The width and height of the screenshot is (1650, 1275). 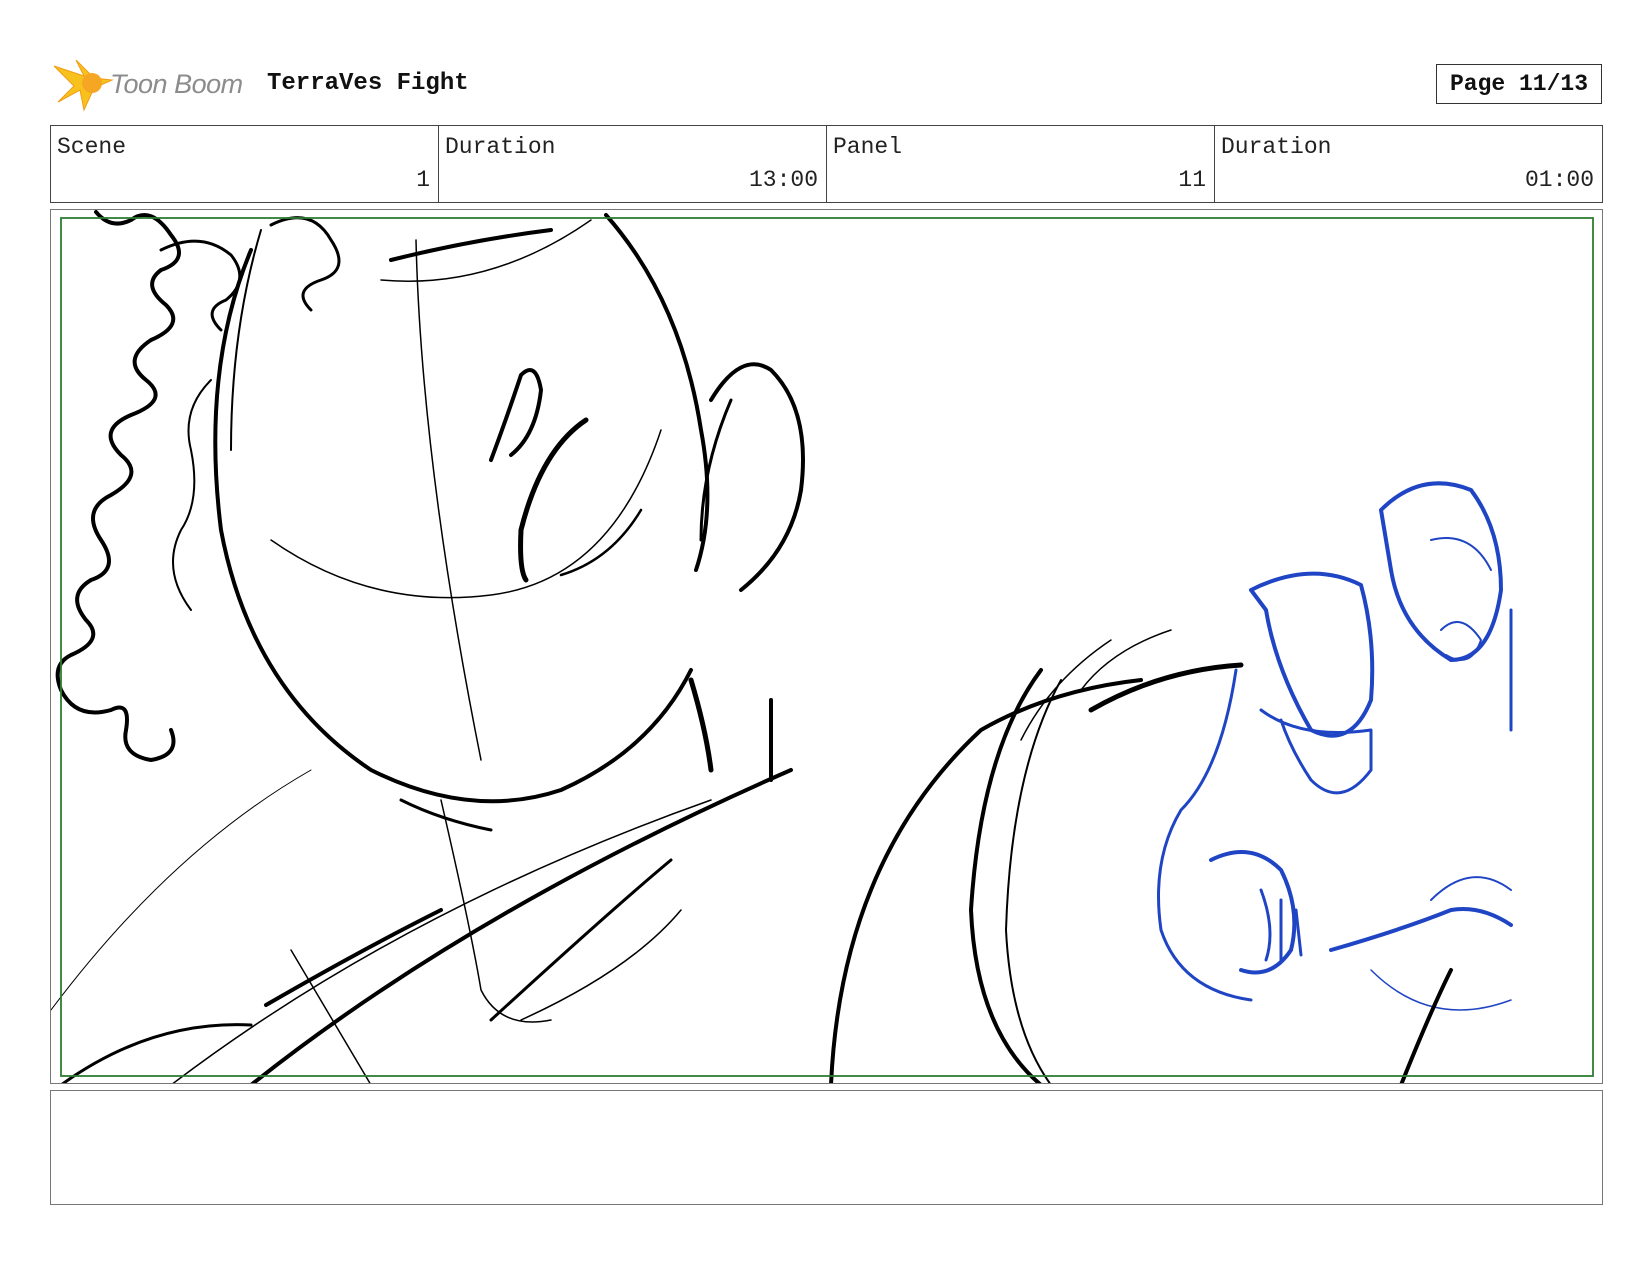 I want to click on scene-value: 1, so click(x=423, y=180).